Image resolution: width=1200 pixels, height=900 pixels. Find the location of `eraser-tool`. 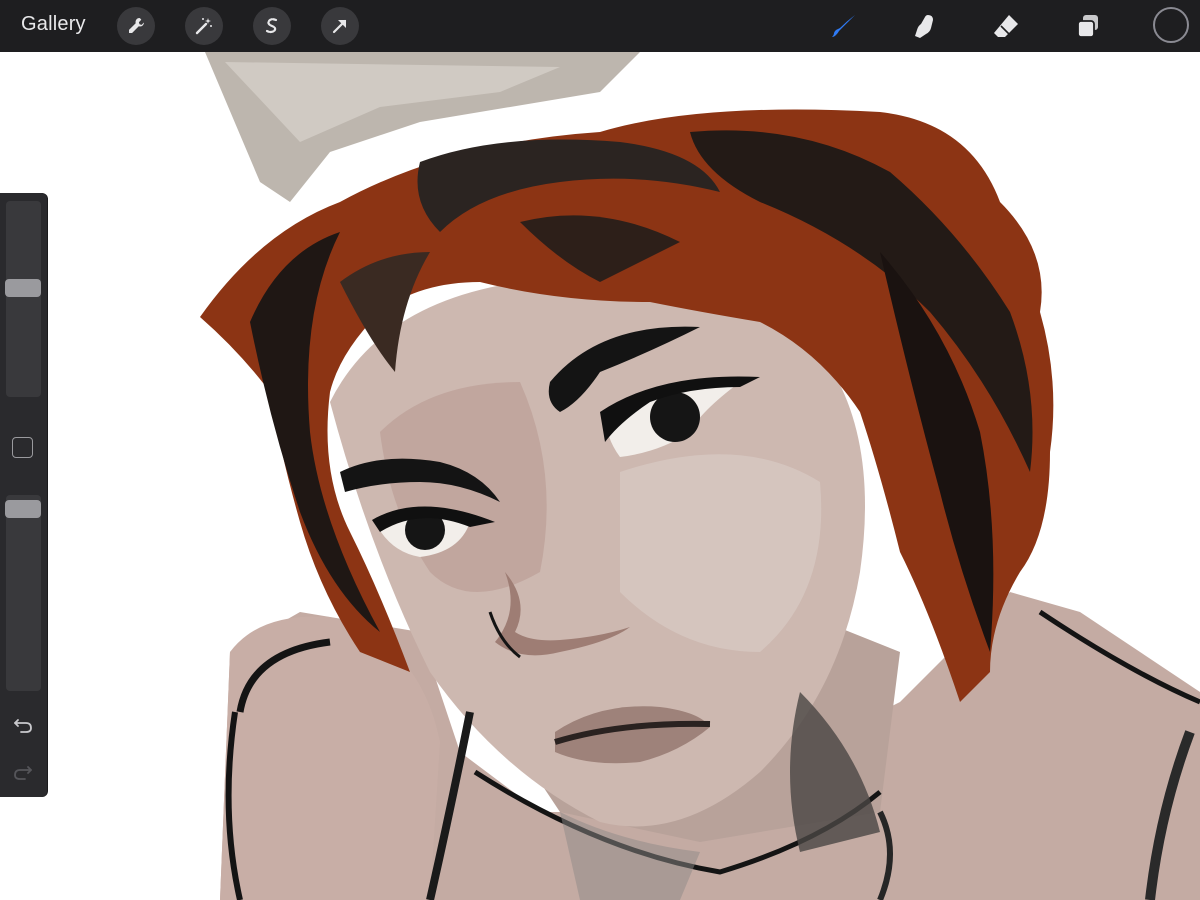

eraser-tool is located at coordinates (1006, 26).